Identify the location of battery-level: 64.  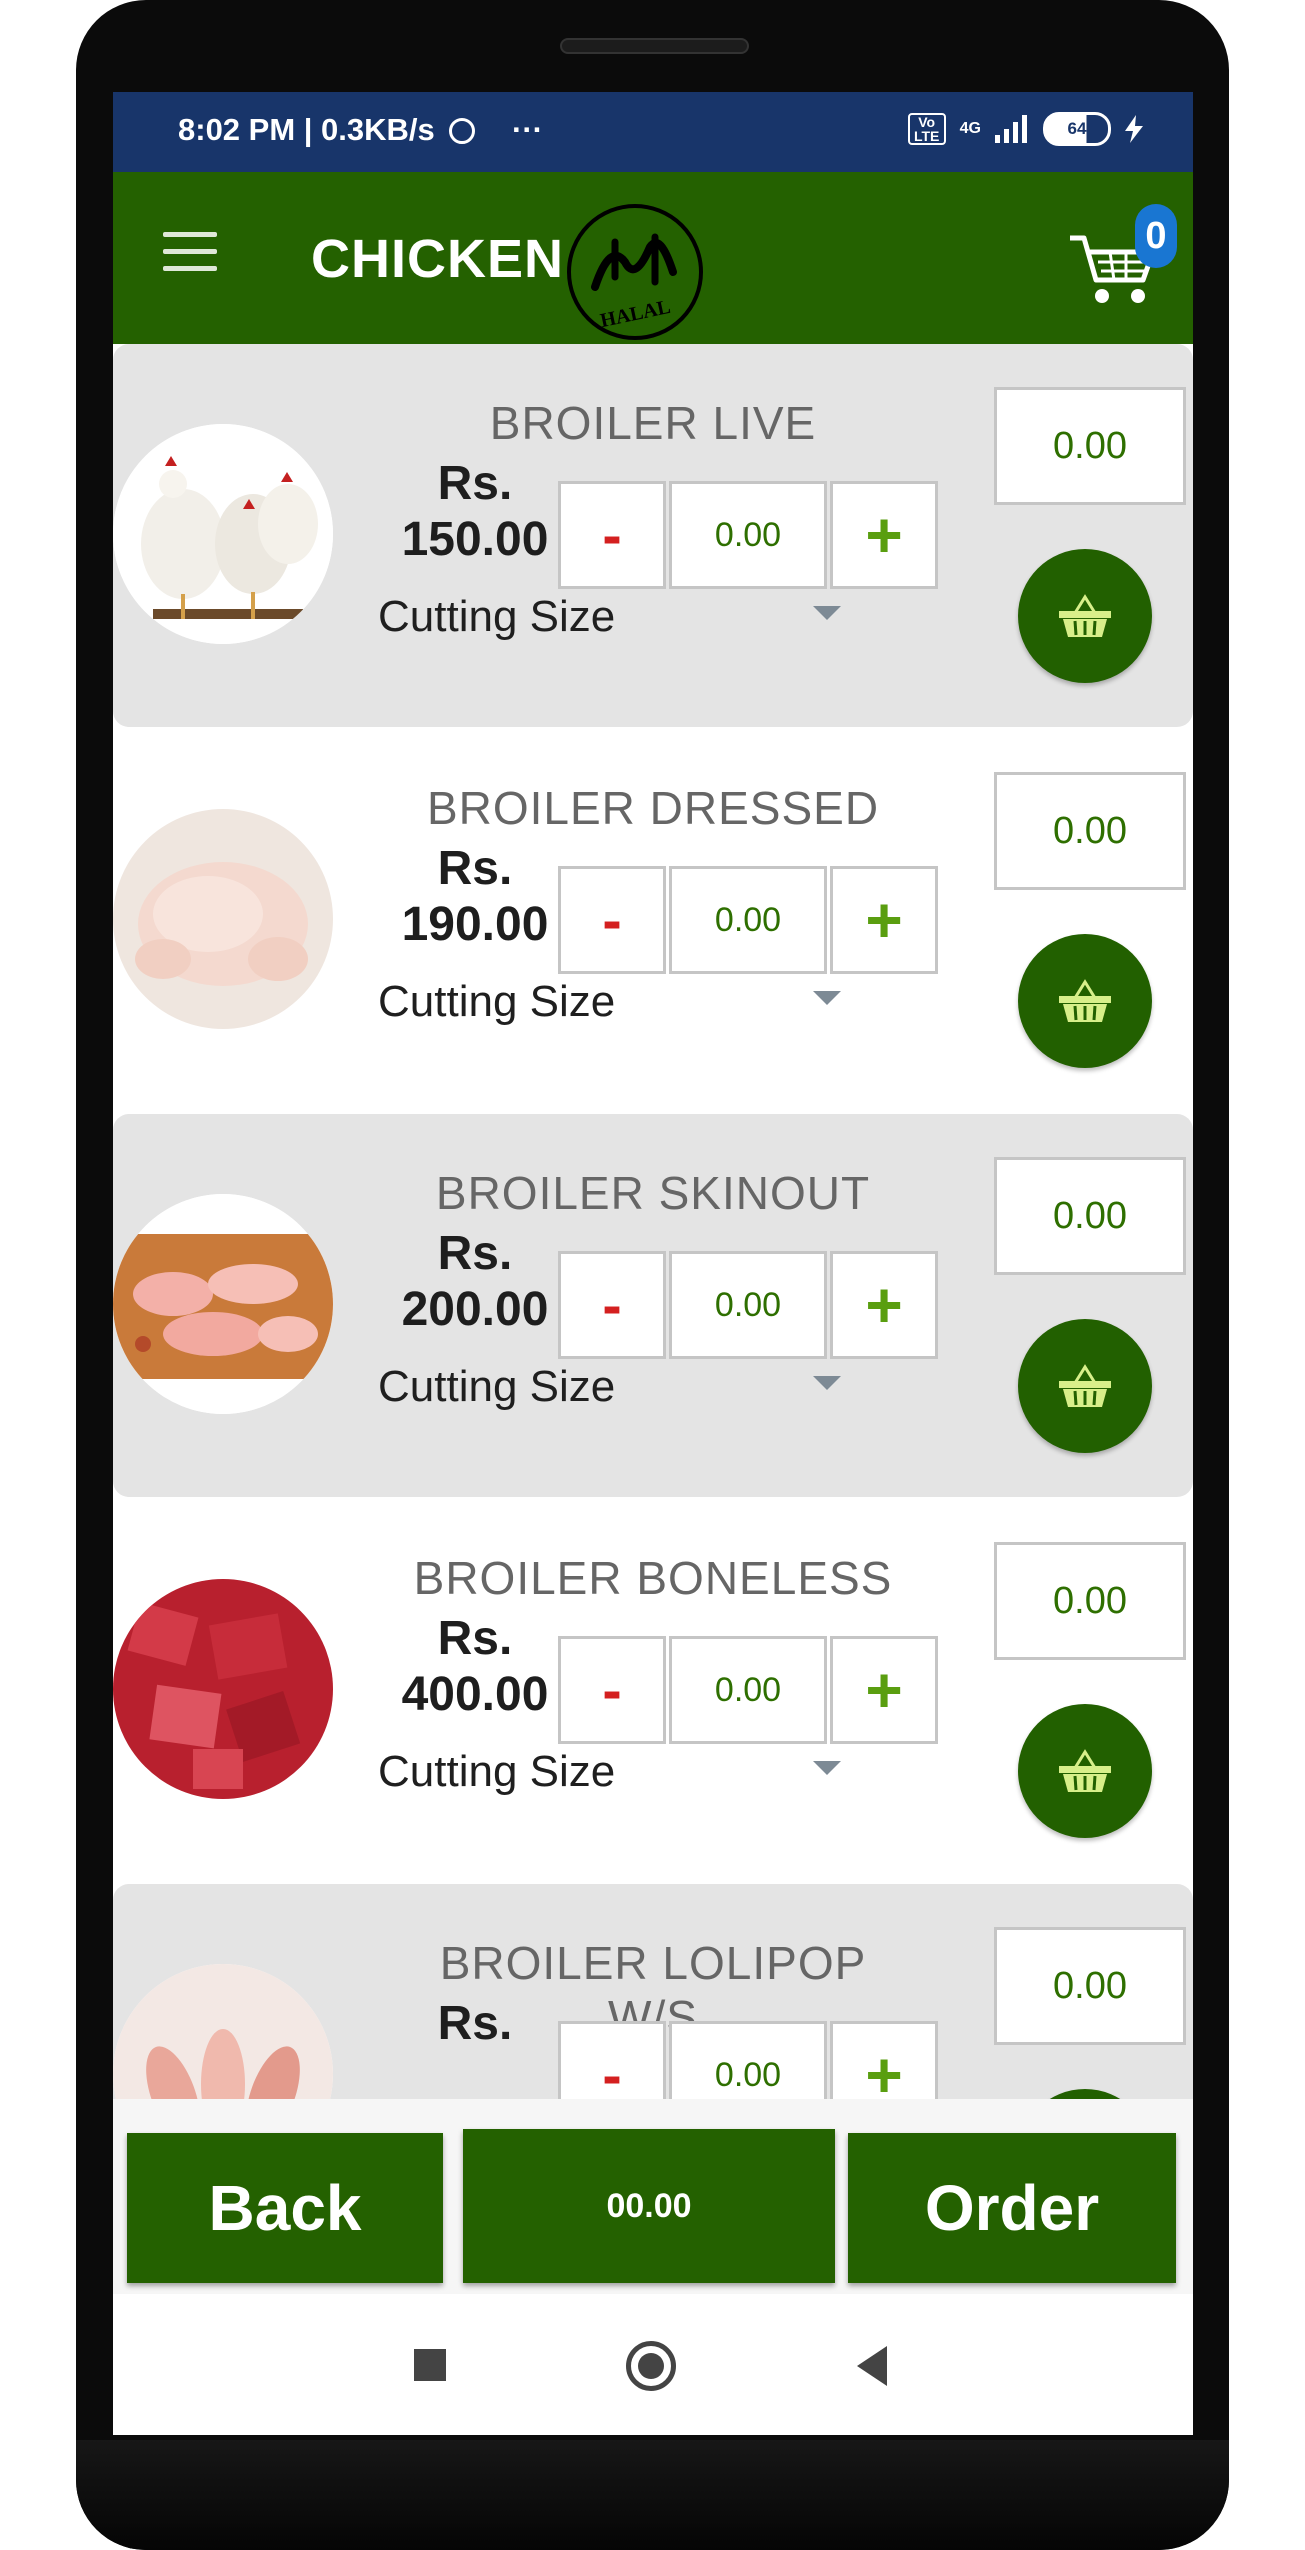
(1077, 128).